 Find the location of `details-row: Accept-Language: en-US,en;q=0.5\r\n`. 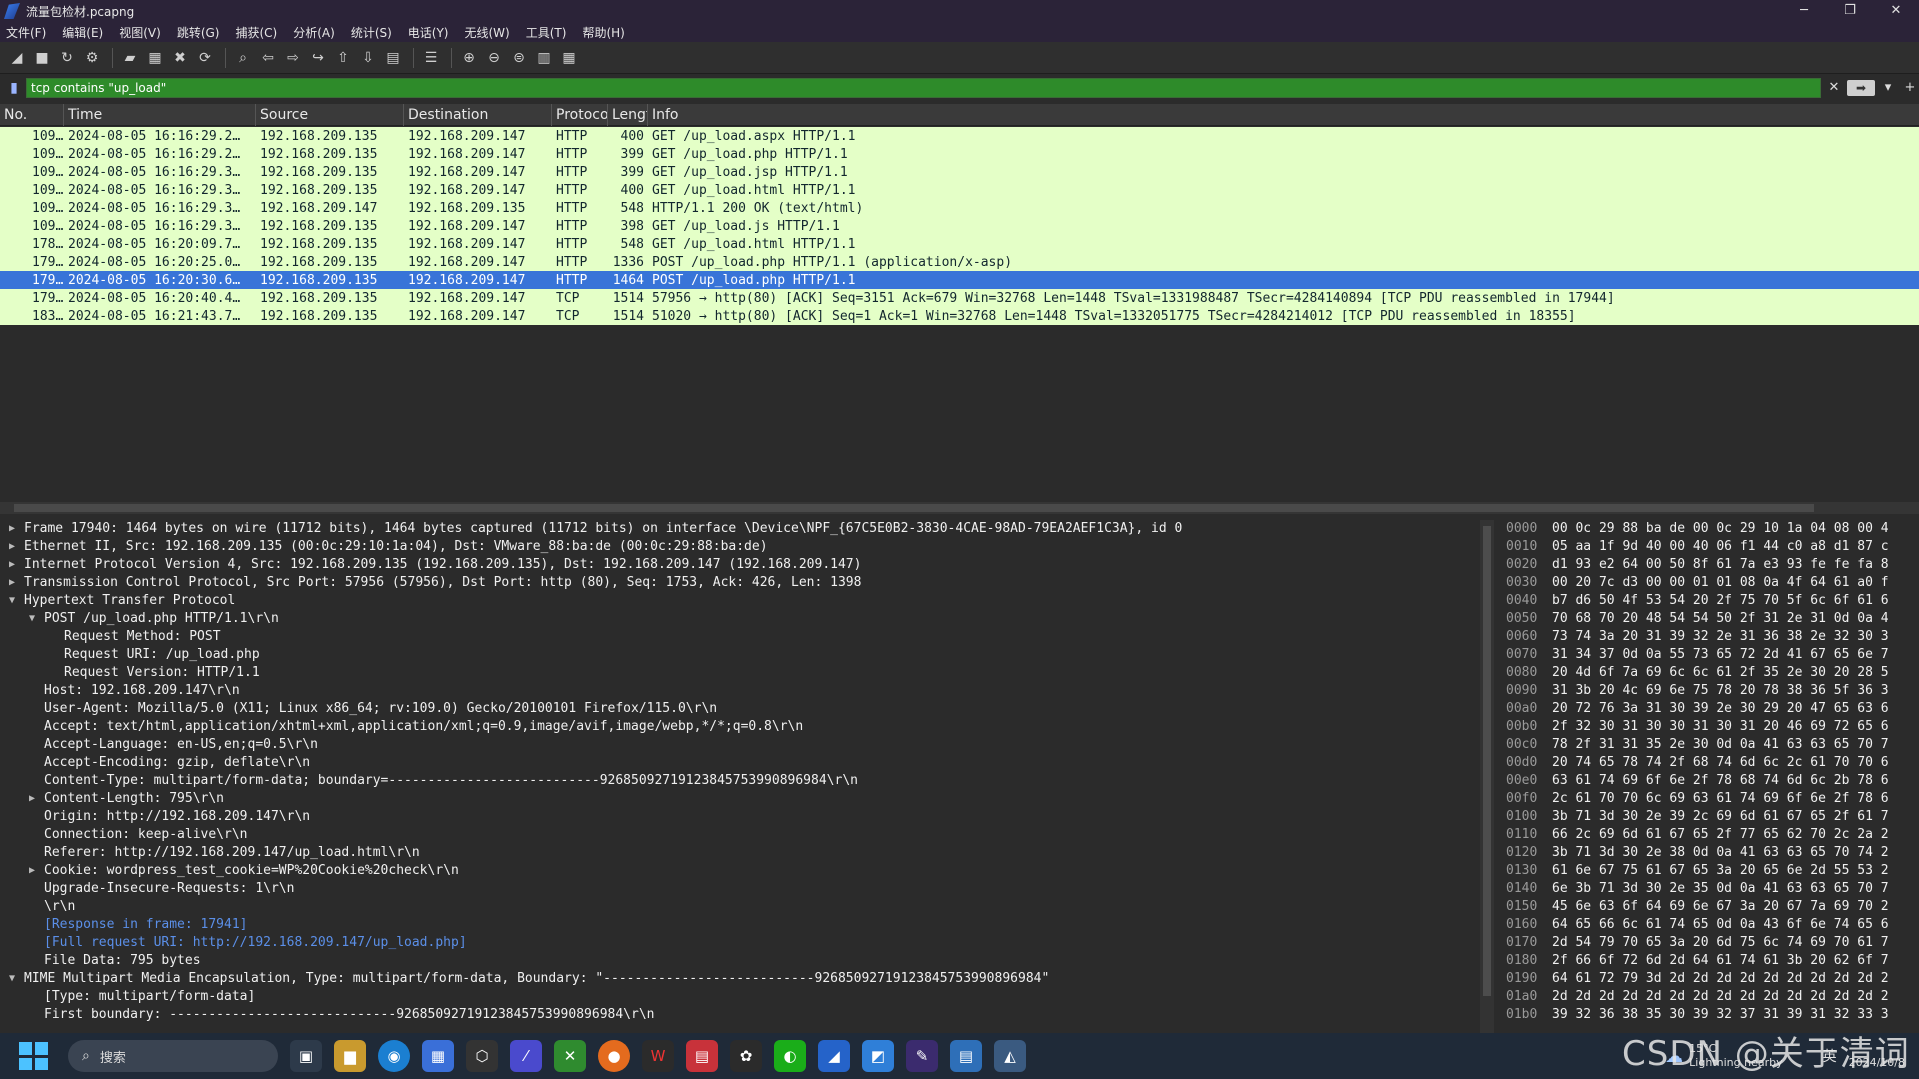

details-row: Accept-Language: en-US,en;q=0.5\r\n is located at coordinates (740, 745).